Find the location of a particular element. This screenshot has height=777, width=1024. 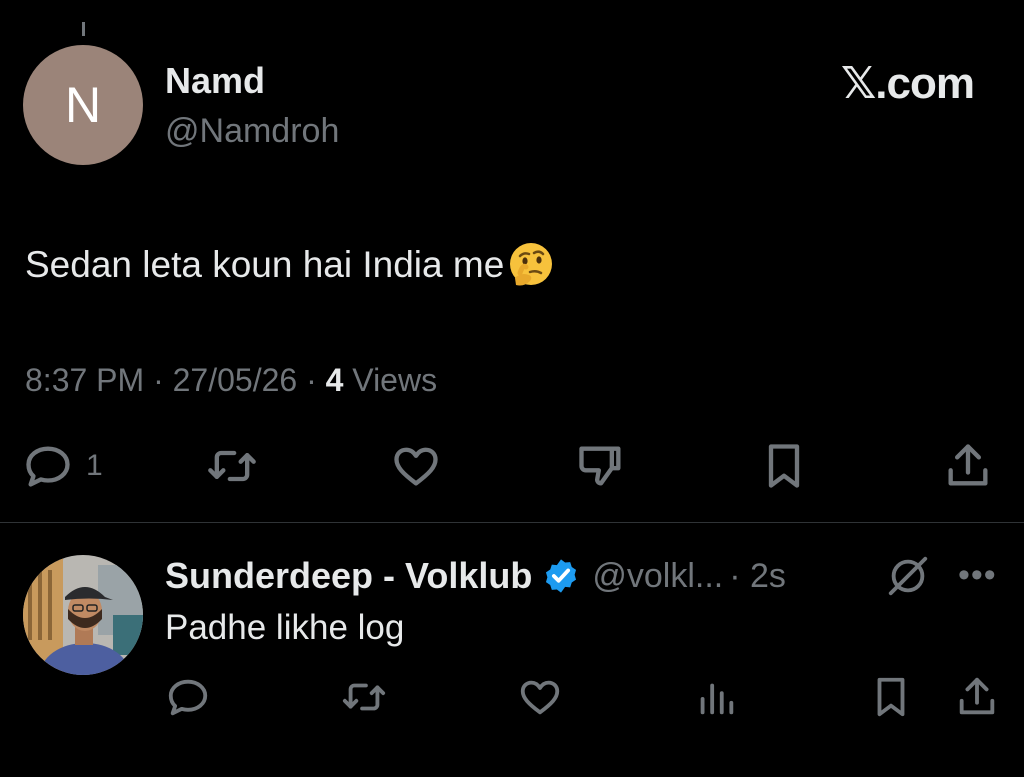

like-button is located at coordinates (416, 466).